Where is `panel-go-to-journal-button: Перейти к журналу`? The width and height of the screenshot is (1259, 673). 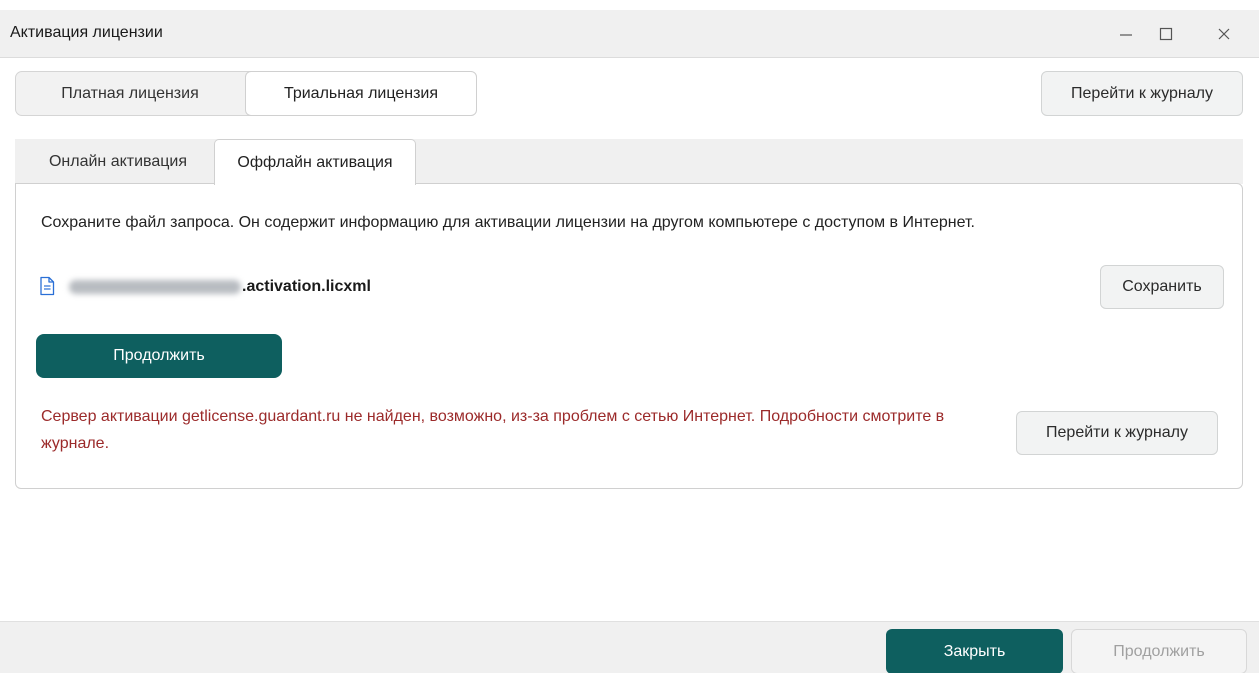
panel-go-to-journal-button: Перейти к журналу is located at coordinates (1117, 433).